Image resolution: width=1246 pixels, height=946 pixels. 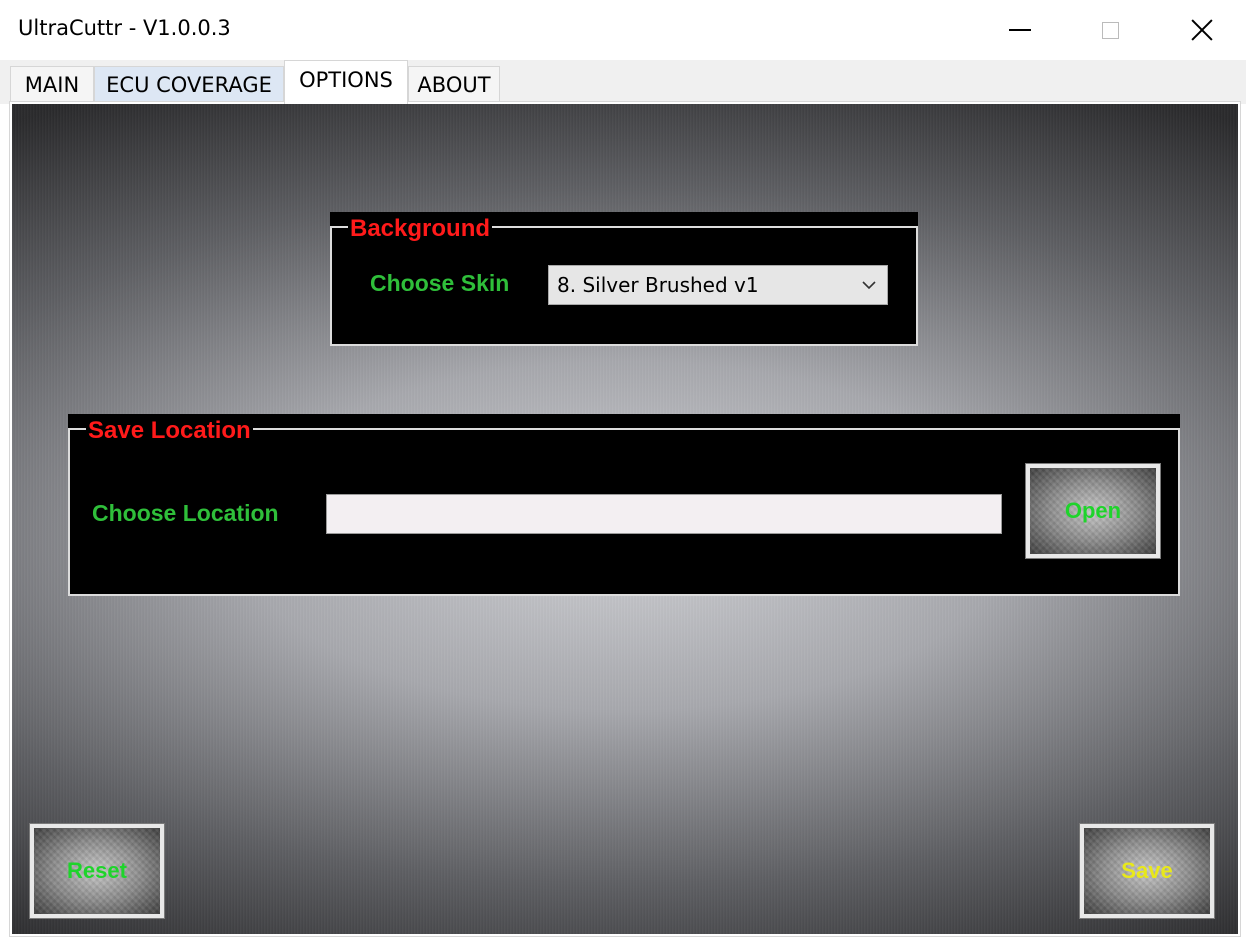 I want to click on skin-select: 8. Silver Brushed v1, so click(x=718, y=285).